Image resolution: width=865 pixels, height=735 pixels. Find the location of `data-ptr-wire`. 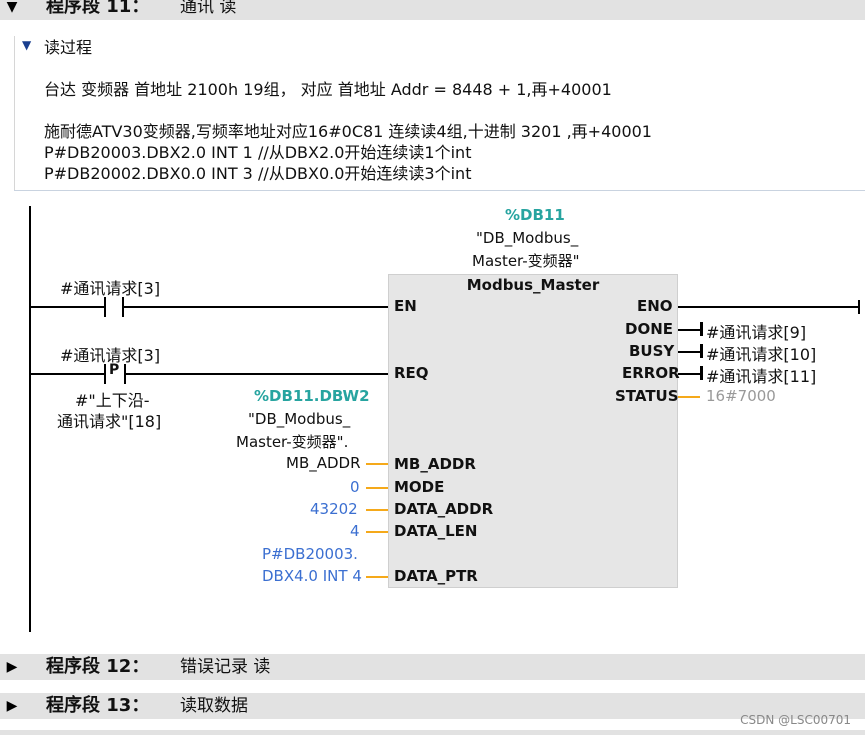

data-ptr-wire is located at coordinates (377, 577).